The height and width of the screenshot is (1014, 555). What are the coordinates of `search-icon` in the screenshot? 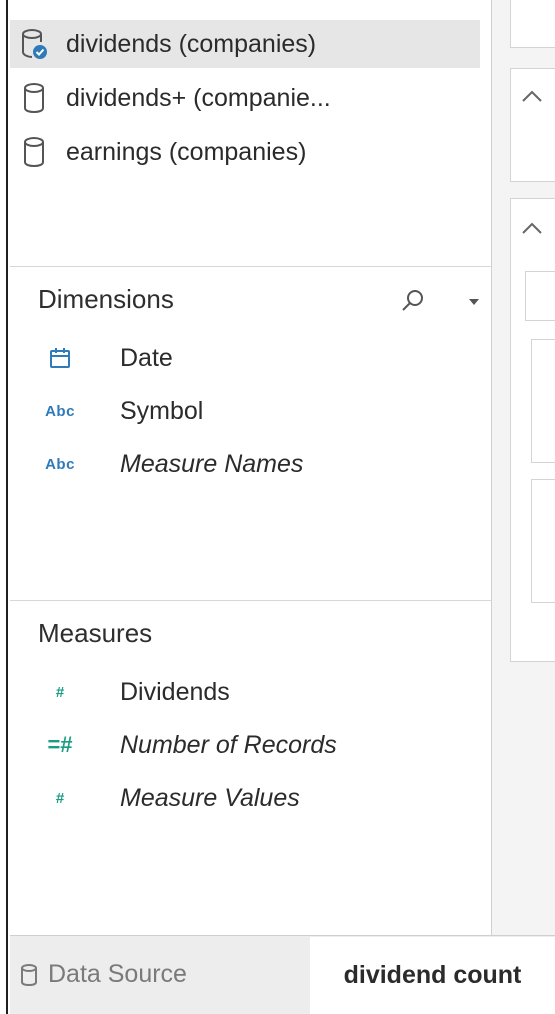 It's located at (413, 301).